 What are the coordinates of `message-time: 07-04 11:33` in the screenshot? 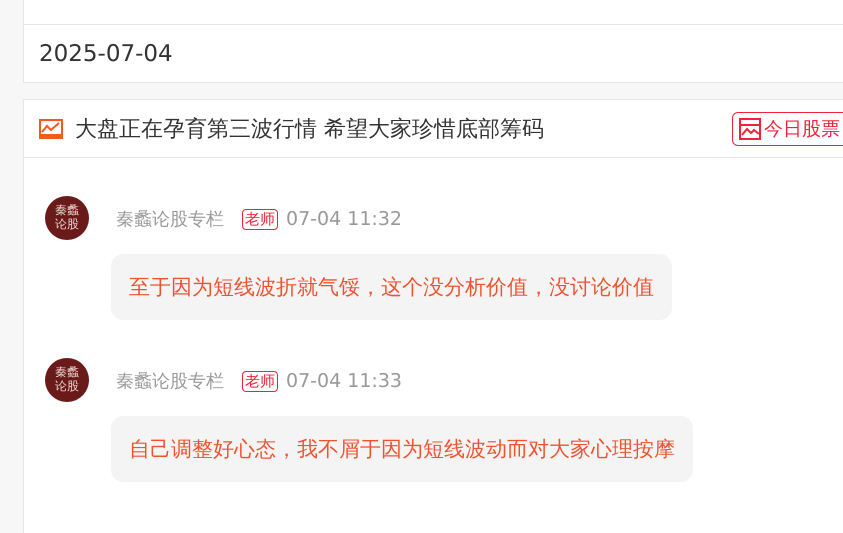 It's located at (344, 381).